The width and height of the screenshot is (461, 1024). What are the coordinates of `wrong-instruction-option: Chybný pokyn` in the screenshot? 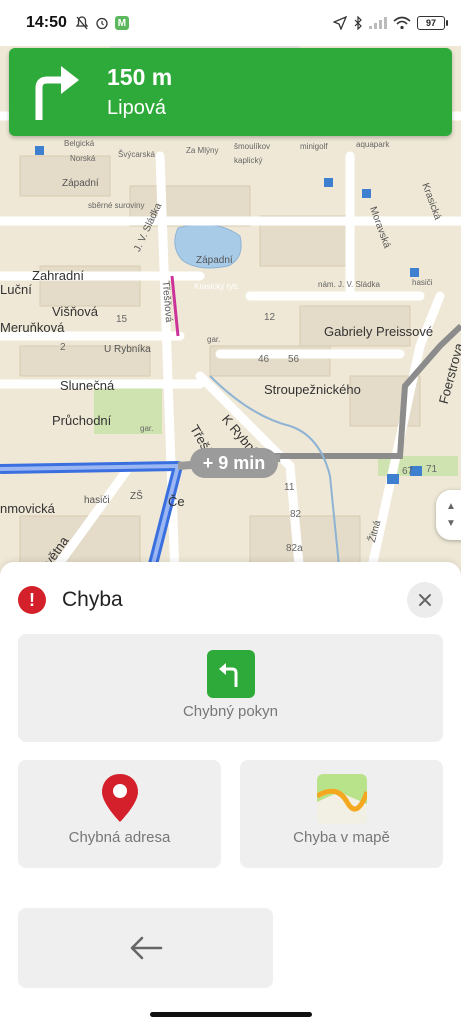 It's located at (230, 688).